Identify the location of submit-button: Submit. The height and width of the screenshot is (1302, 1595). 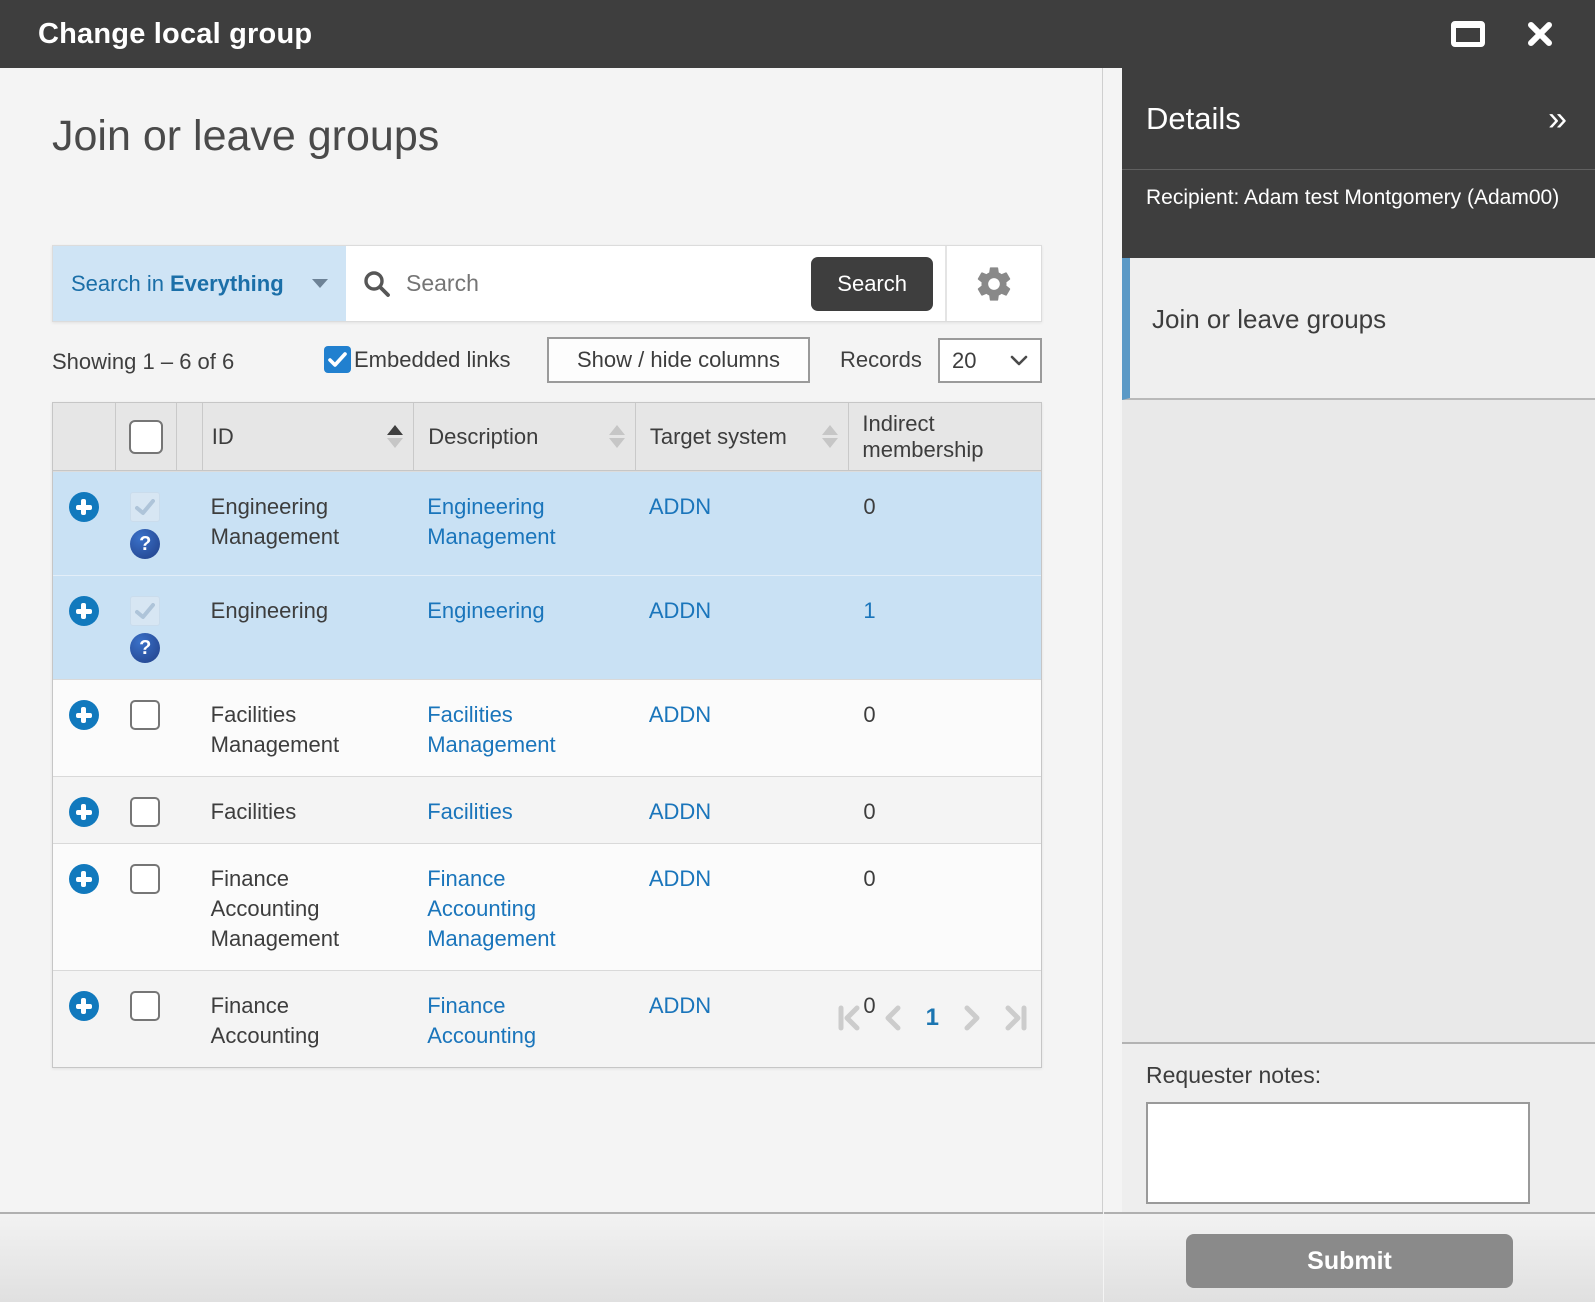
(1349, 1261).